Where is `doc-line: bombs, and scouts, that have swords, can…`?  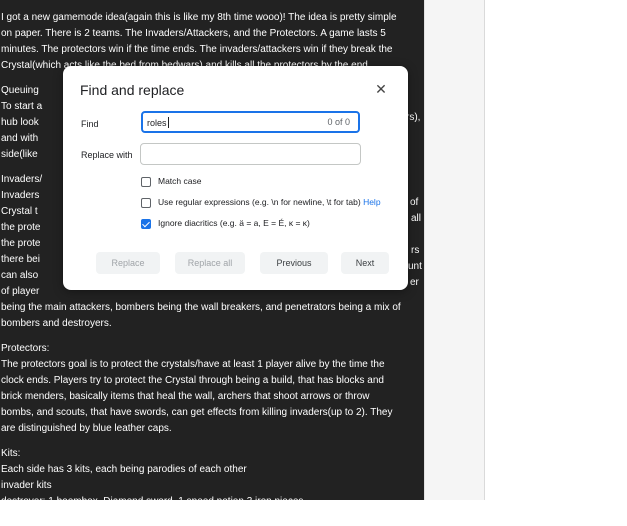
doc-line: bombs, and scouts, that have swords, can… is located at coordinates (197, 412).